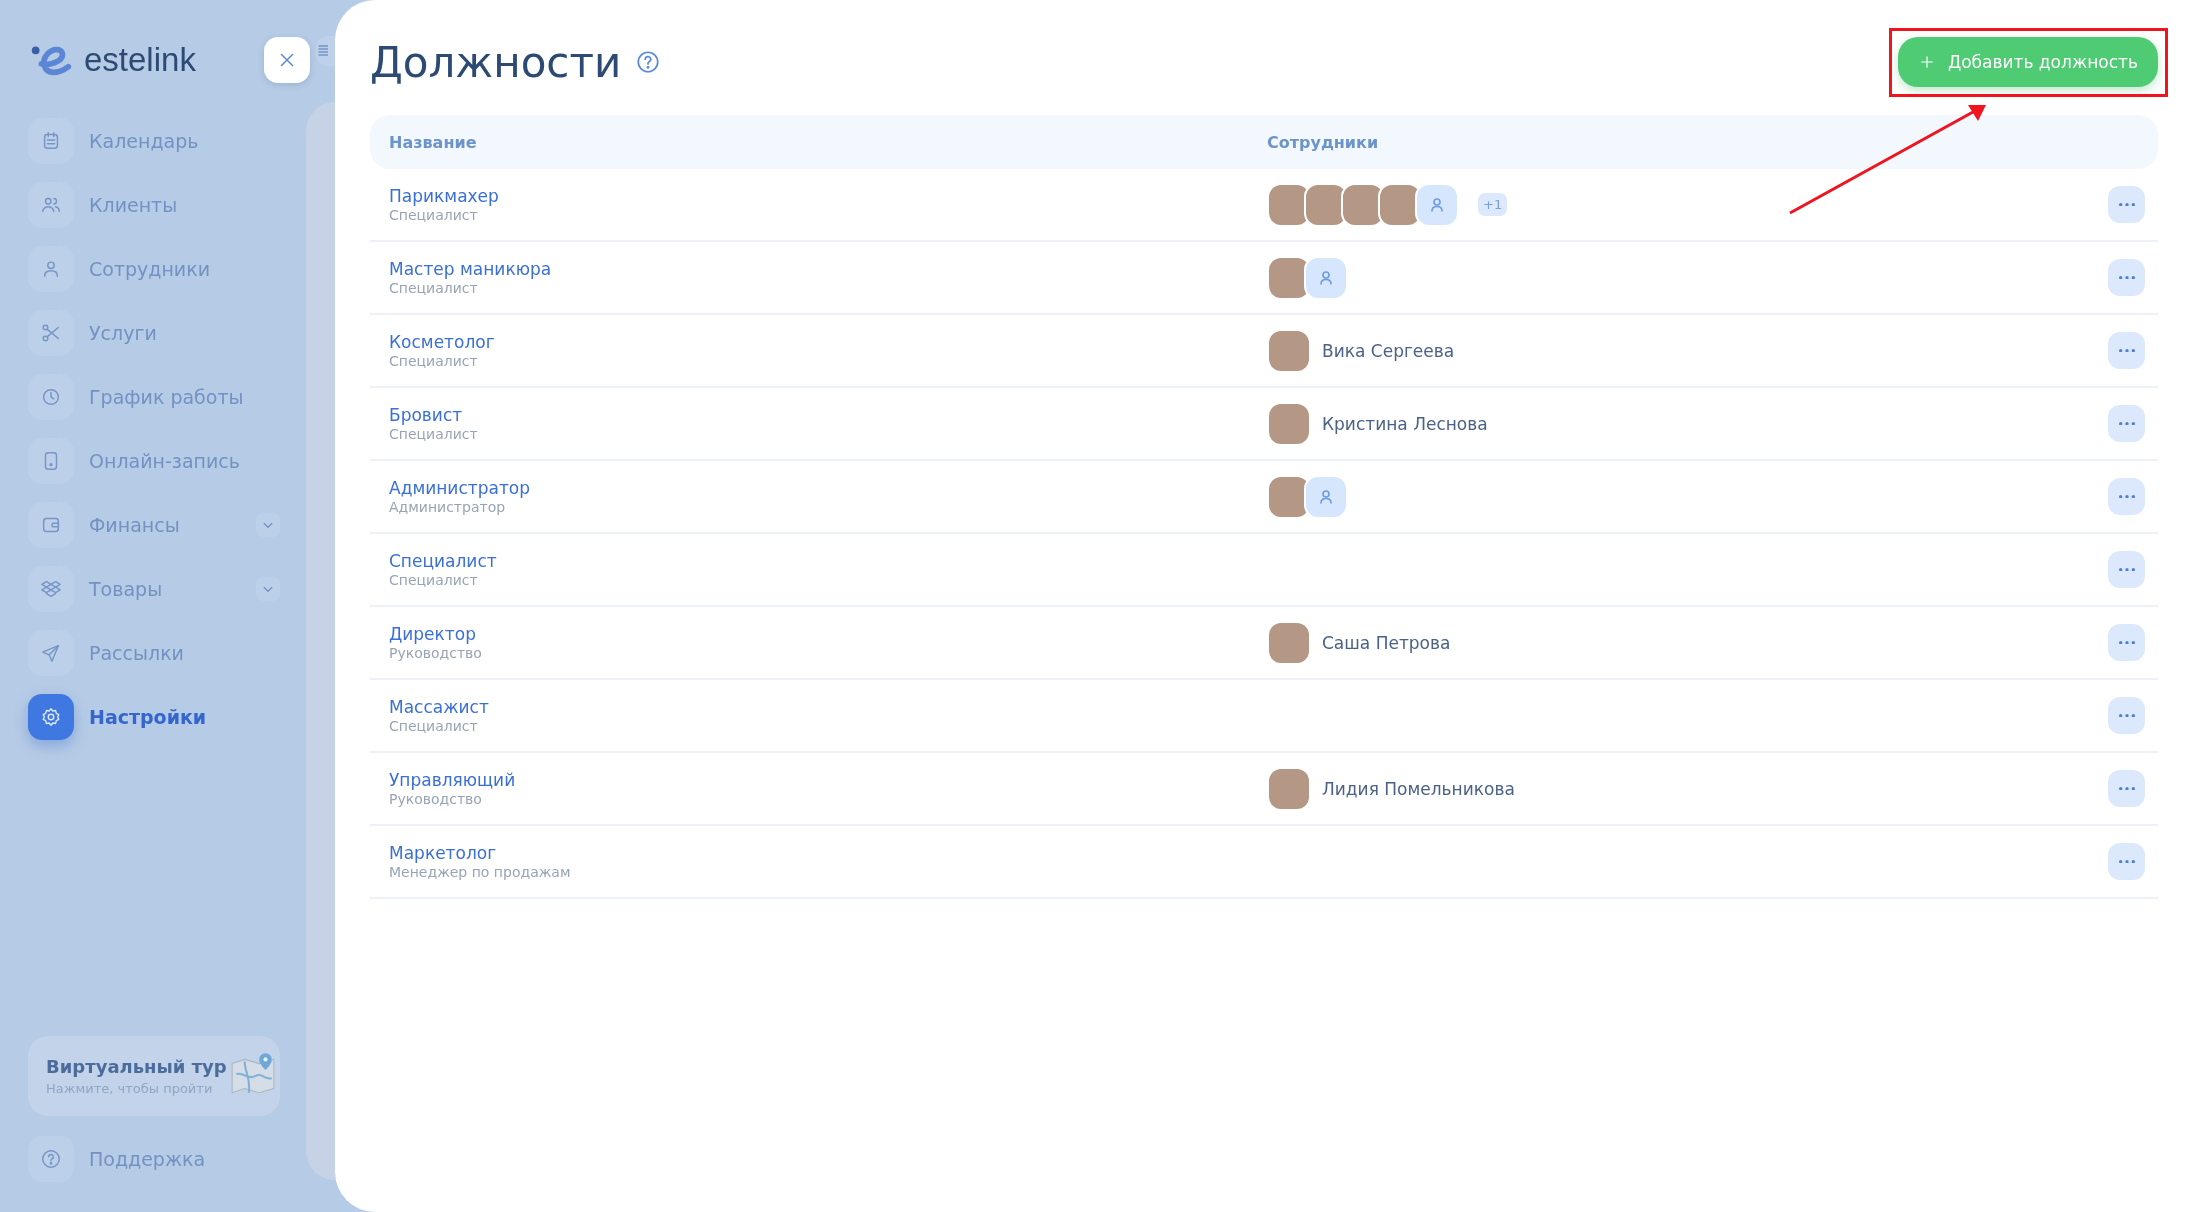 This screenshot has width=2196, height=1212. I want to click on clock-icon, so click(51, 397).